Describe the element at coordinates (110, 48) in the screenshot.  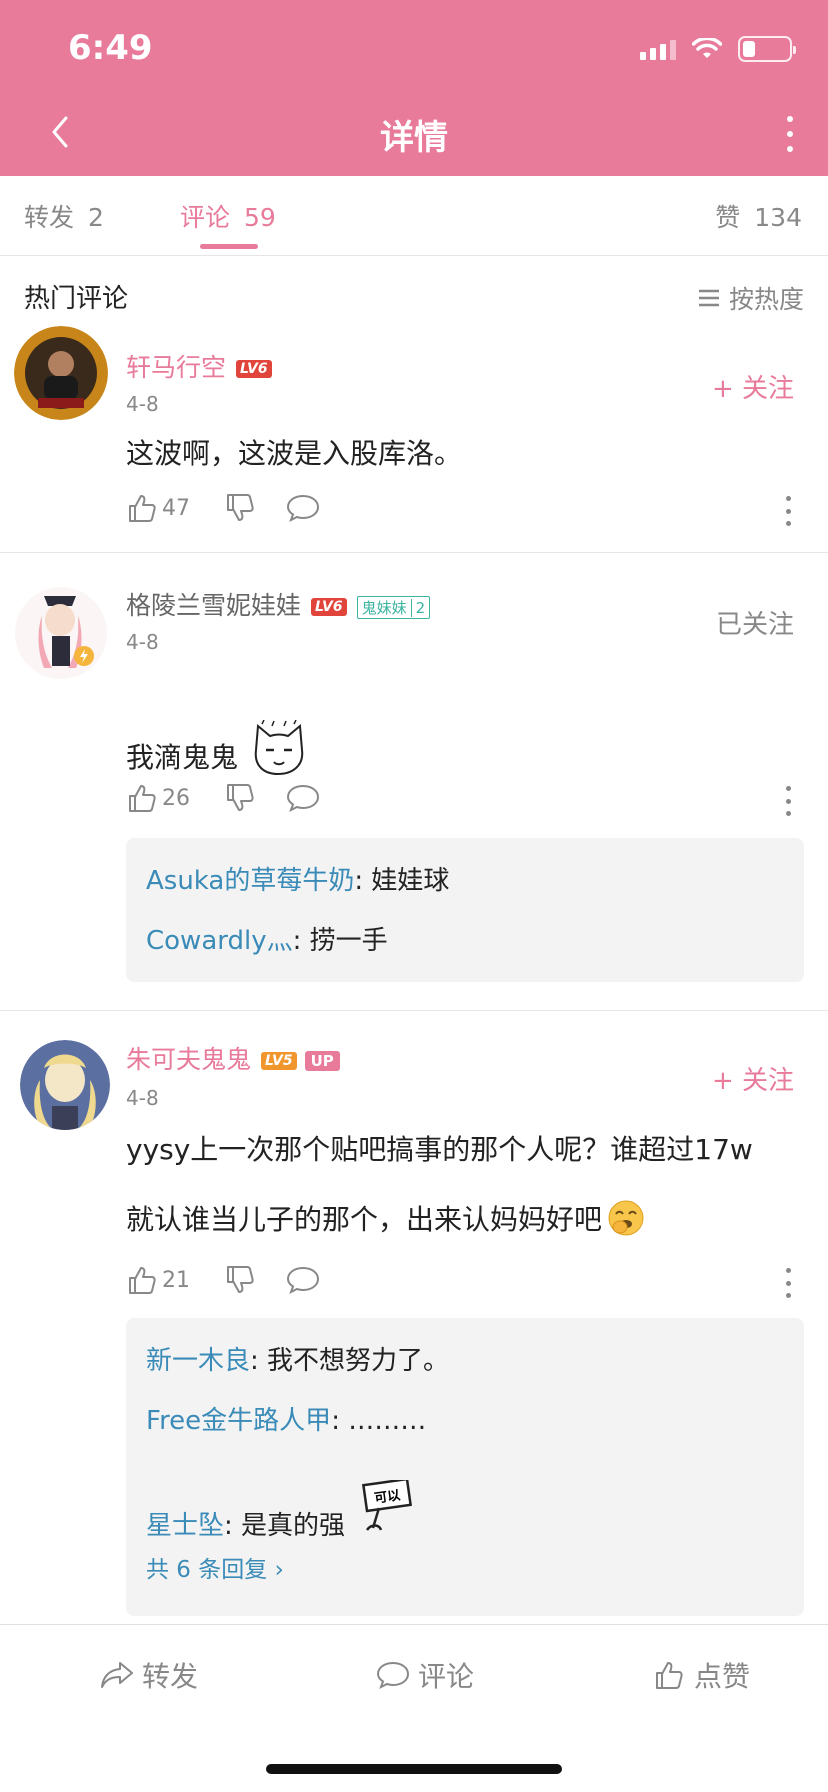
I see `status-time: 6:49` at that location.